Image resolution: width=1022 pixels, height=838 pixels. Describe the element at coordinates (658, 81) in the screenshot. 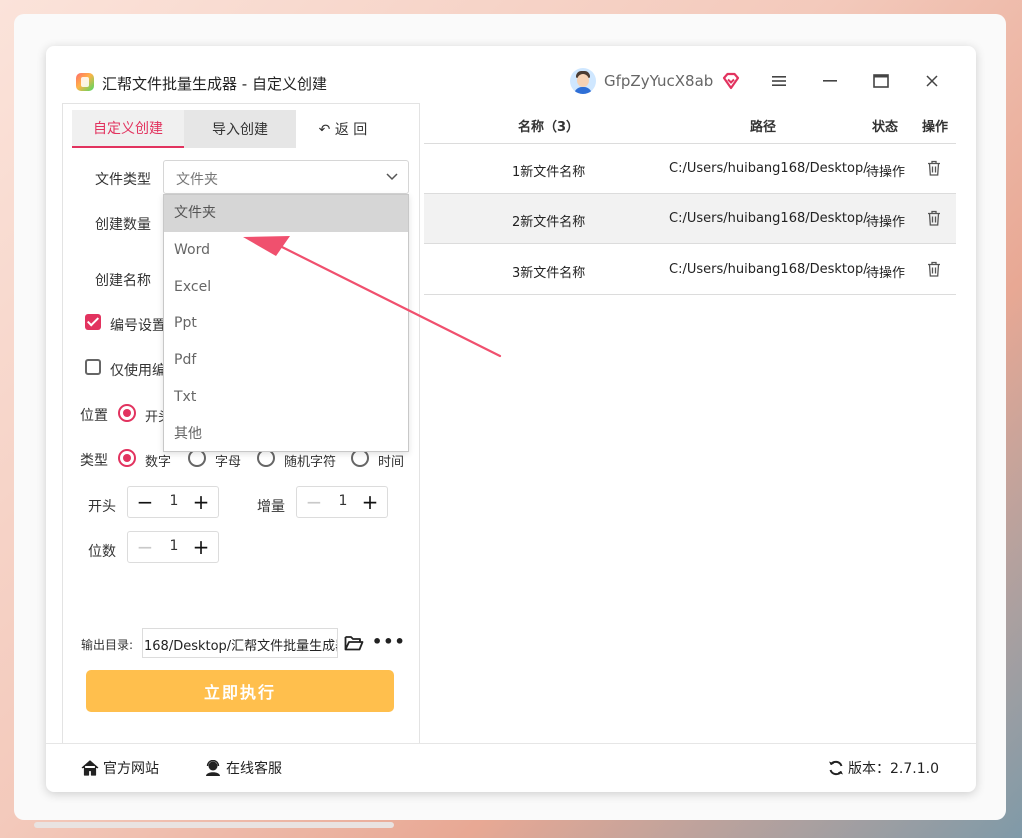

I see `username: GfpZyYucX8ab` at that location.